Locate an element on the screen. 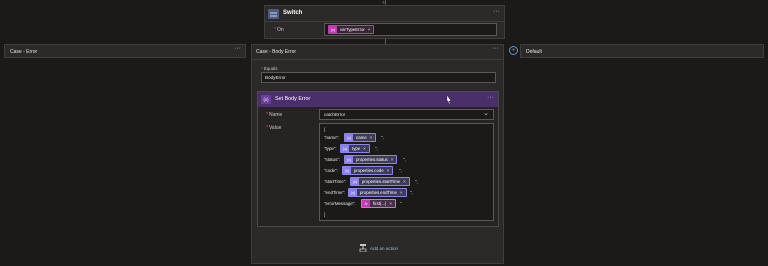 The width and height of the screenshot is (768, 266). value-label: *Value is located at coordinates (274, 128).